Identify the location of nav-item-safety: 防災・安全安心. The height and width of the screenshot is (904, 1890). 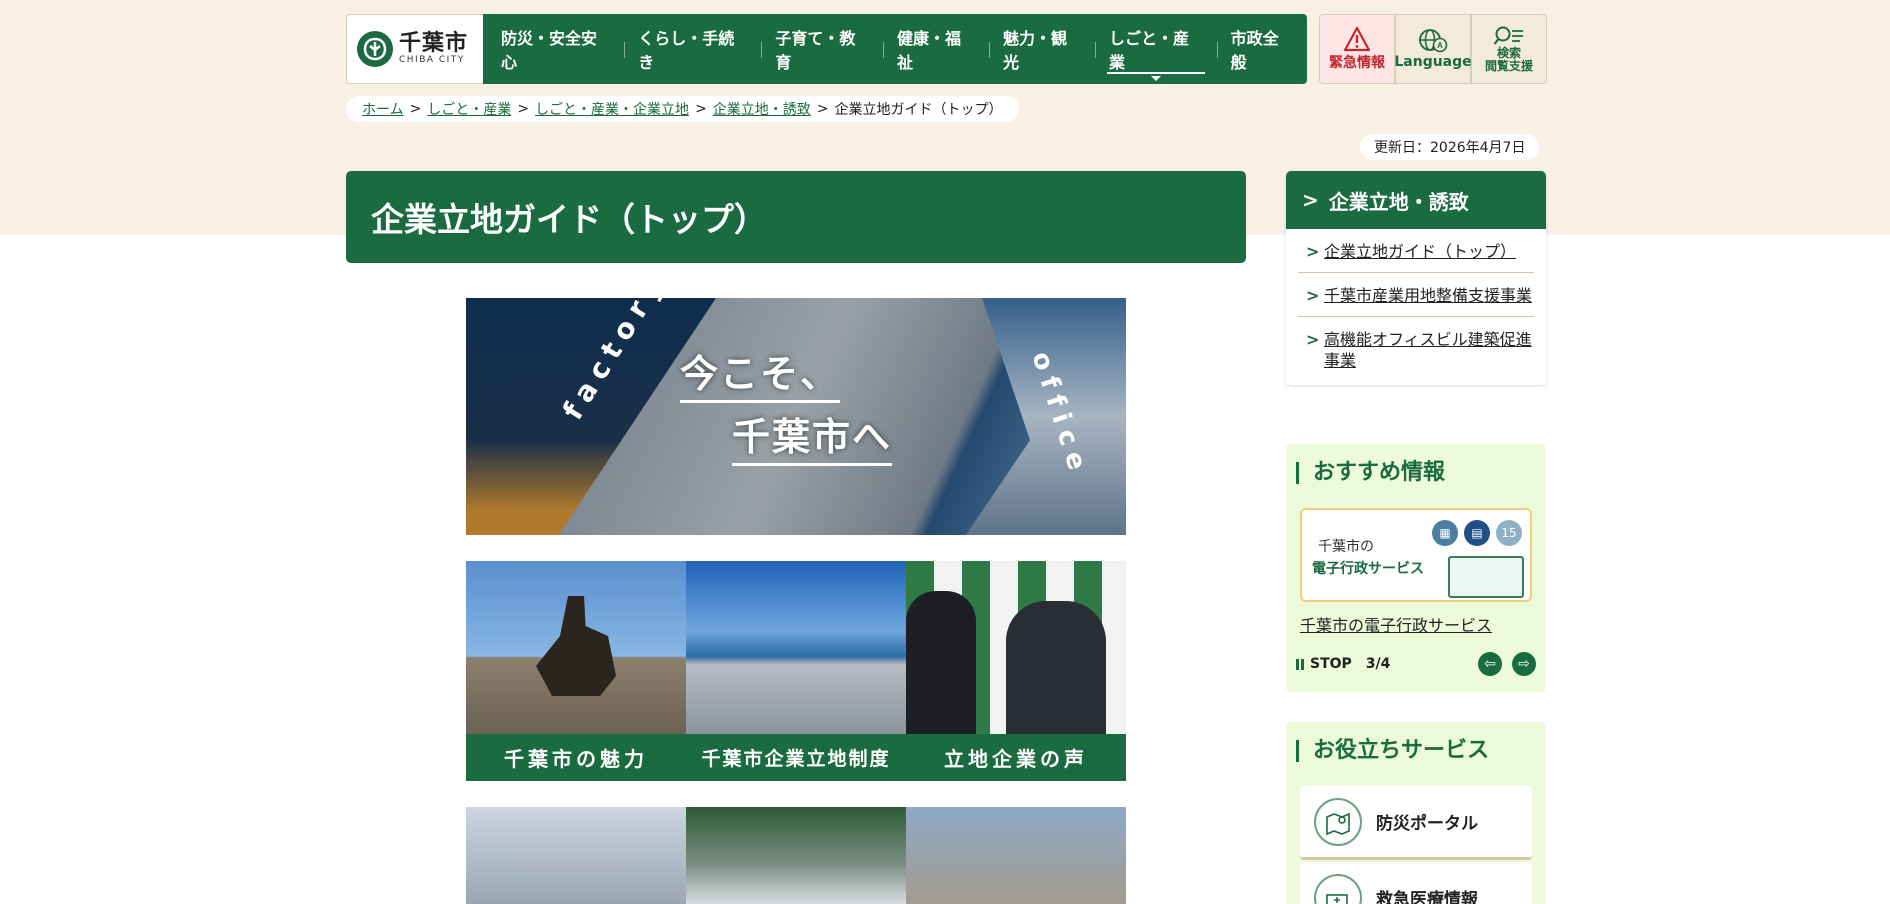
(555, 49).